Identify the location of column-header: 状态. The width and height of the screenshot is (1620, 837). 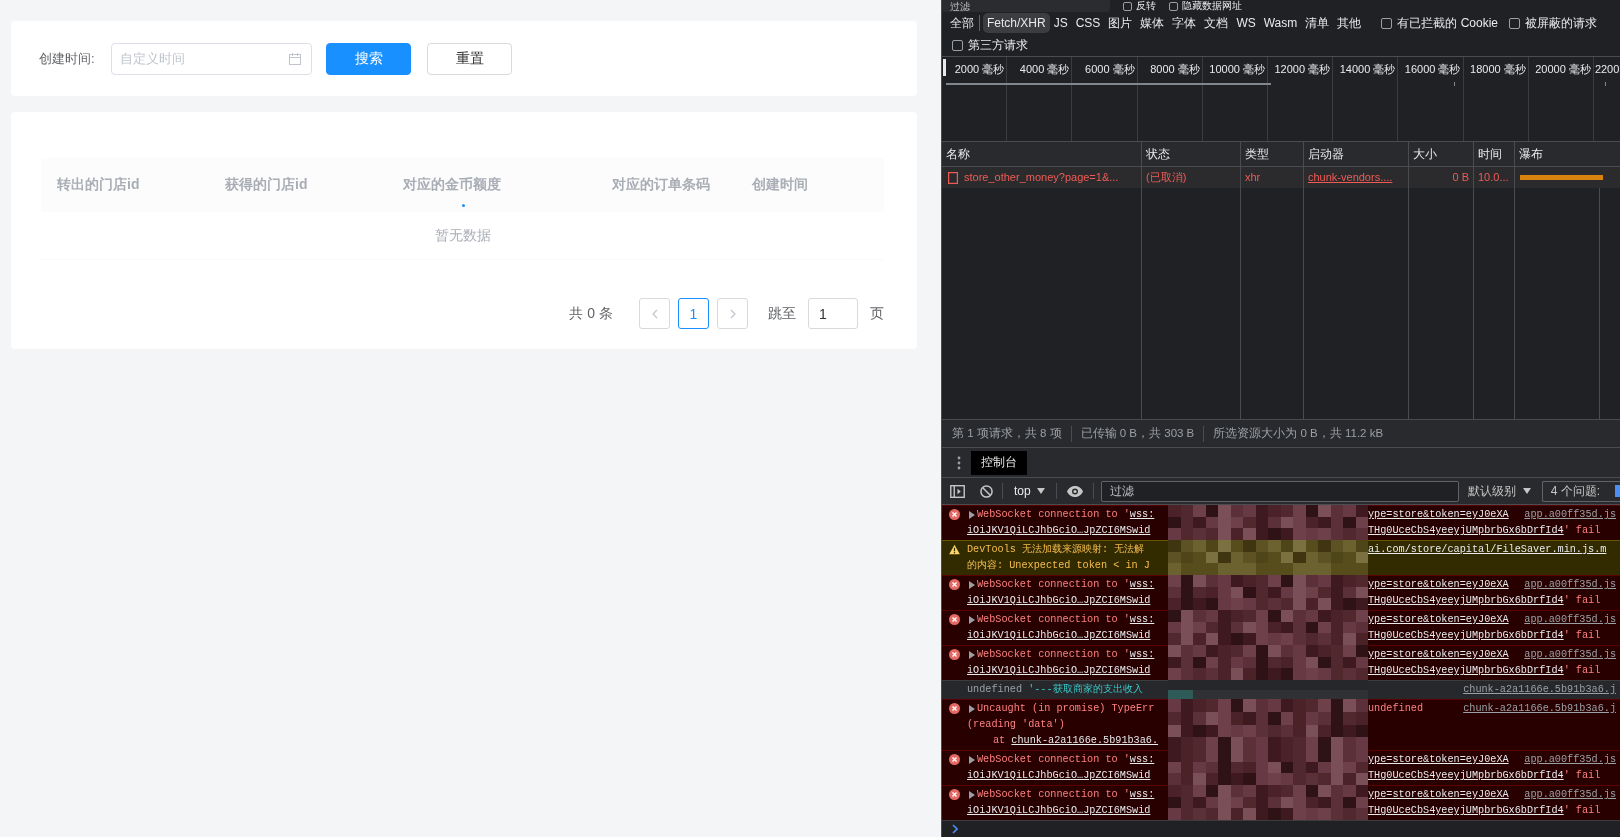
(1191, 154).